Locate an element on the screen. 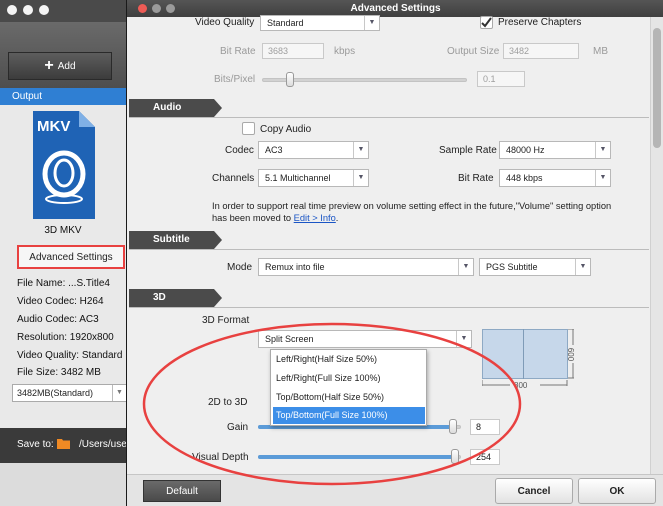  subtitle-track-select: PGS Subtitle ▼ is located at coordinates (535, 267).